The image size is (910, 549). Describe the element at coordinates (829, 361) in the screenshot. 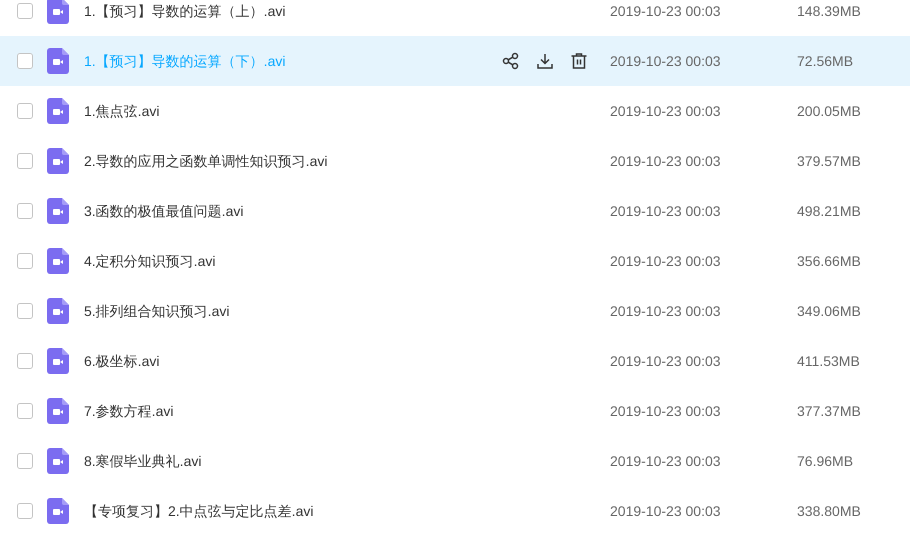

I see `file-size: 411.53MB` at that location.